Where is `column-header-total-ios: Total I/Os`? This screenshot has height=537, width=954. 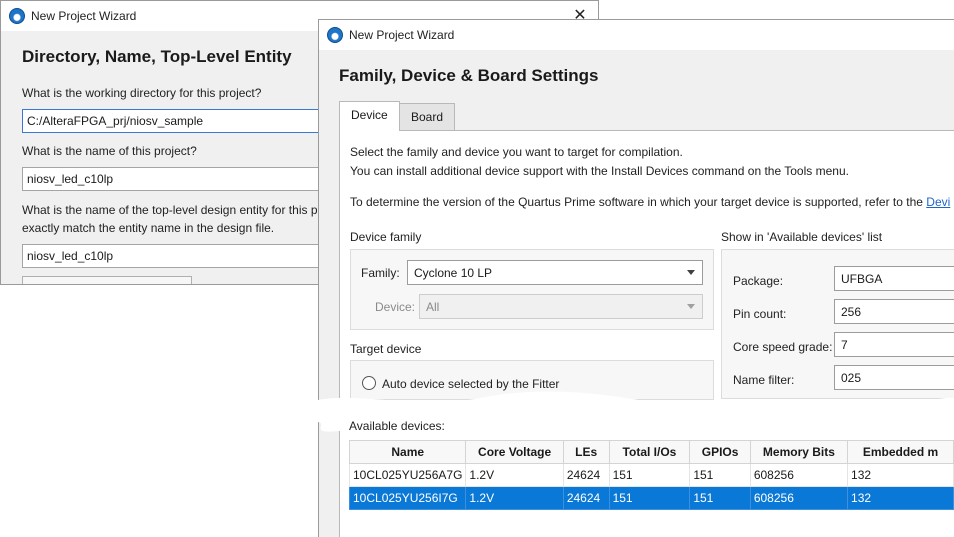
column-header-total-ios: Total I/Os is located at coordinates (649, 452).